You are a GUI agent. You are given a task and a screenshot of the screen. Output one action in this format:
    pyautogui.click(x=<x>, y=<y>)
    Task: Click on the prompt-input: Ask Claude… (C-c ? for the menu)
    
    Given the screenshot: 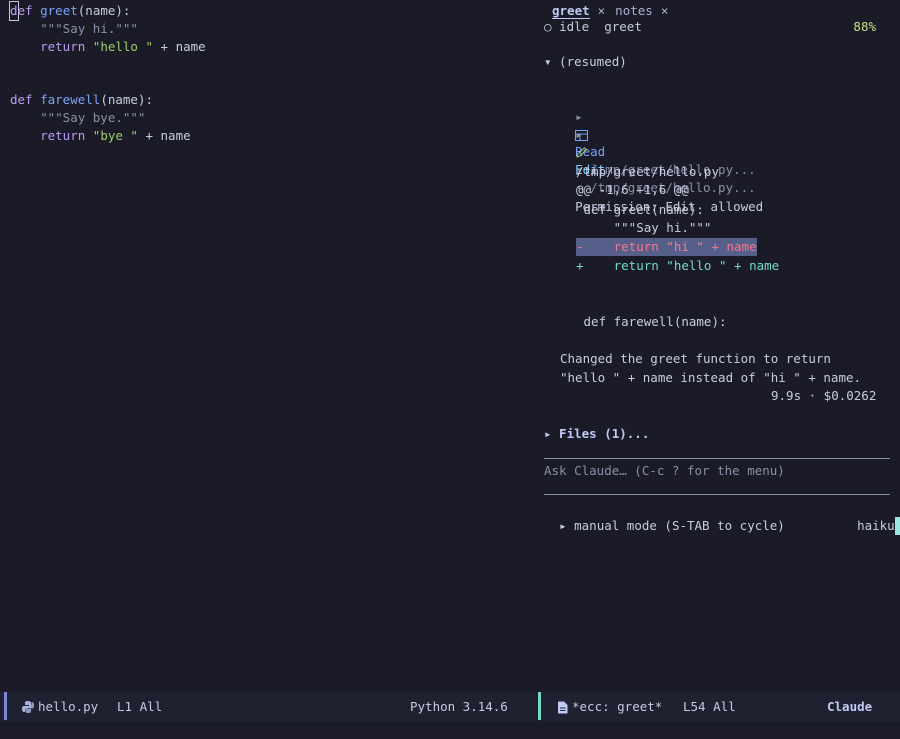 What is the action you would take?
    pyautogui.click(x=664, y=471)
    